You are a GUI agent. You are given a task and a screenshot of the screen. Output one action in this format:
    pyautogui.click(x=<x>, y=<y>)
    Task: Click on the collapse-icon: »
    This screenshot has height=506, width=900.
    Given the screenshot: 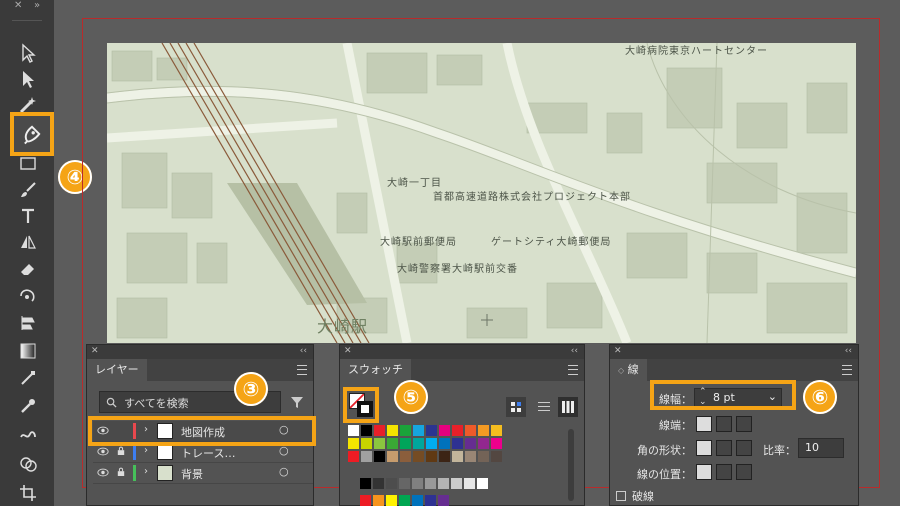 What is the action you would take?
    pyautogui.click(x=37, y=5)
    